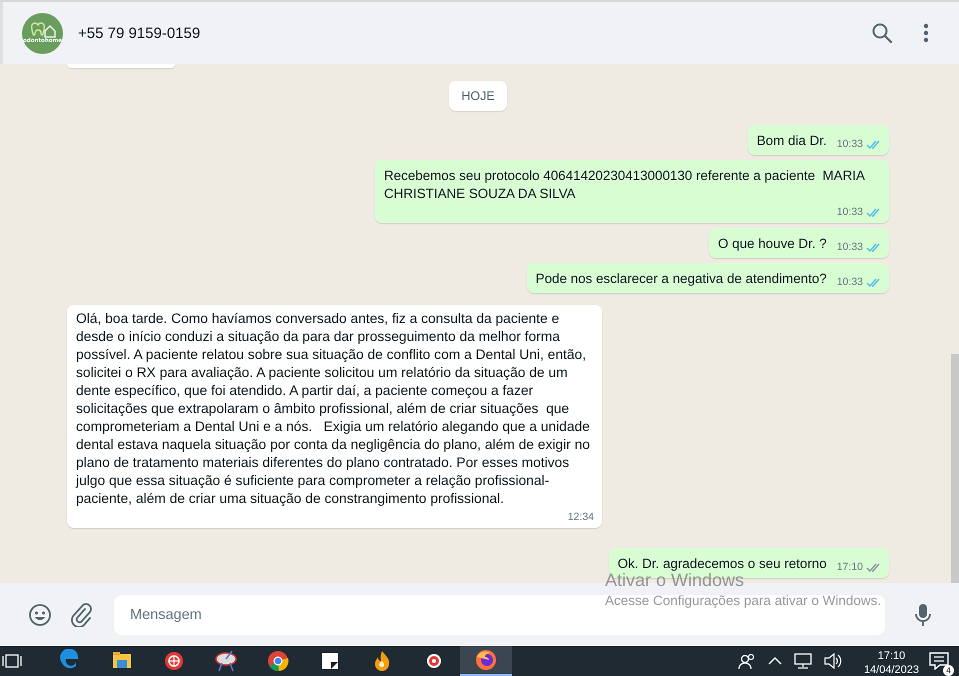 Image resolution: width=959 pixels, height=676 pixels. I want to click on tooth-house-icon, so click(43, 30).